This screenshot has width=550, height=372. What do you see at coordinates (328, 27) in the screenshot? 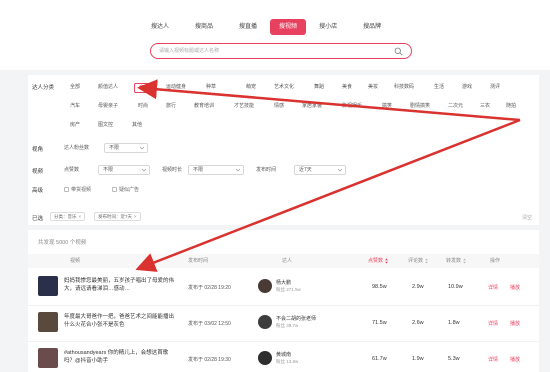
I see `nav-search-shop: 搜小店` at bounding box center [328, 27].